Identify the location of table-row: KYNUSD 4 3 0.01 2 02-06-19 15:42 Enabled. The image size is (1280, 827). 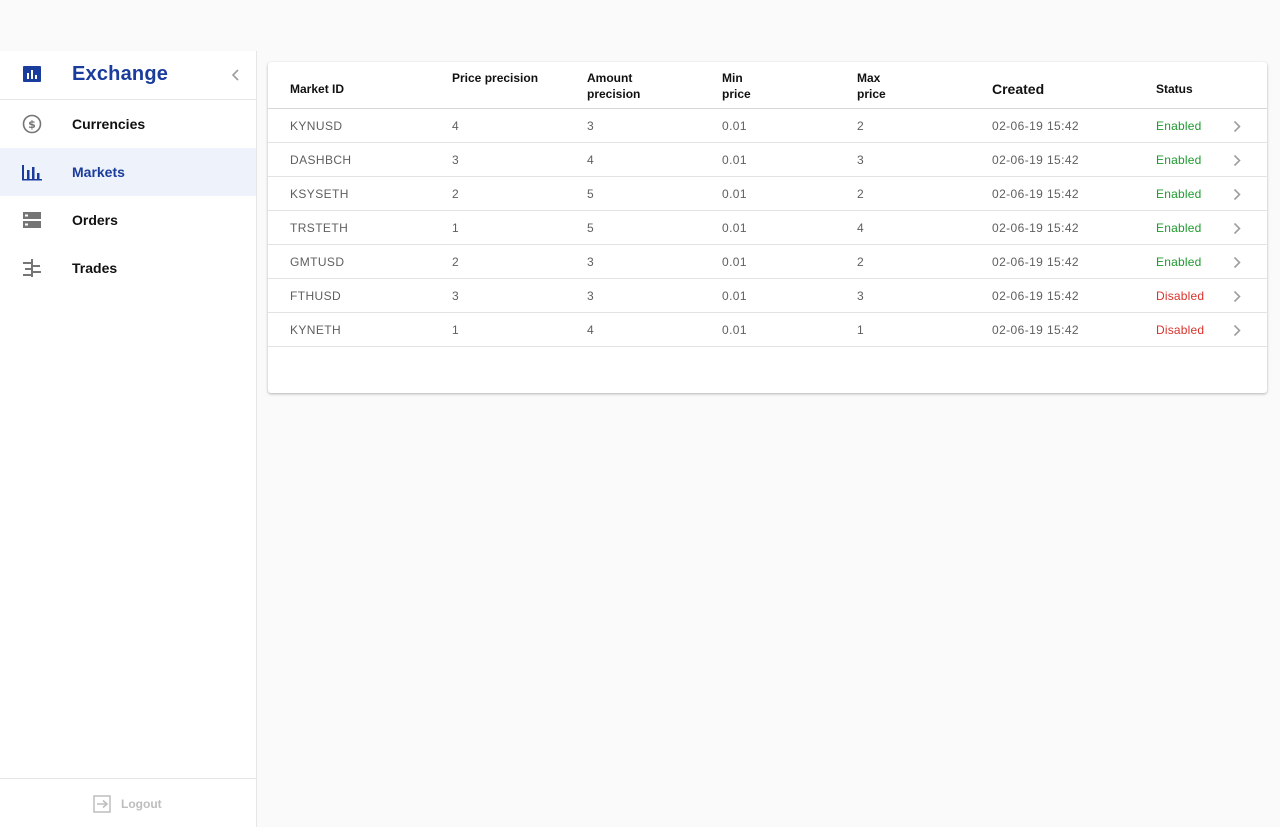
(767, 126).